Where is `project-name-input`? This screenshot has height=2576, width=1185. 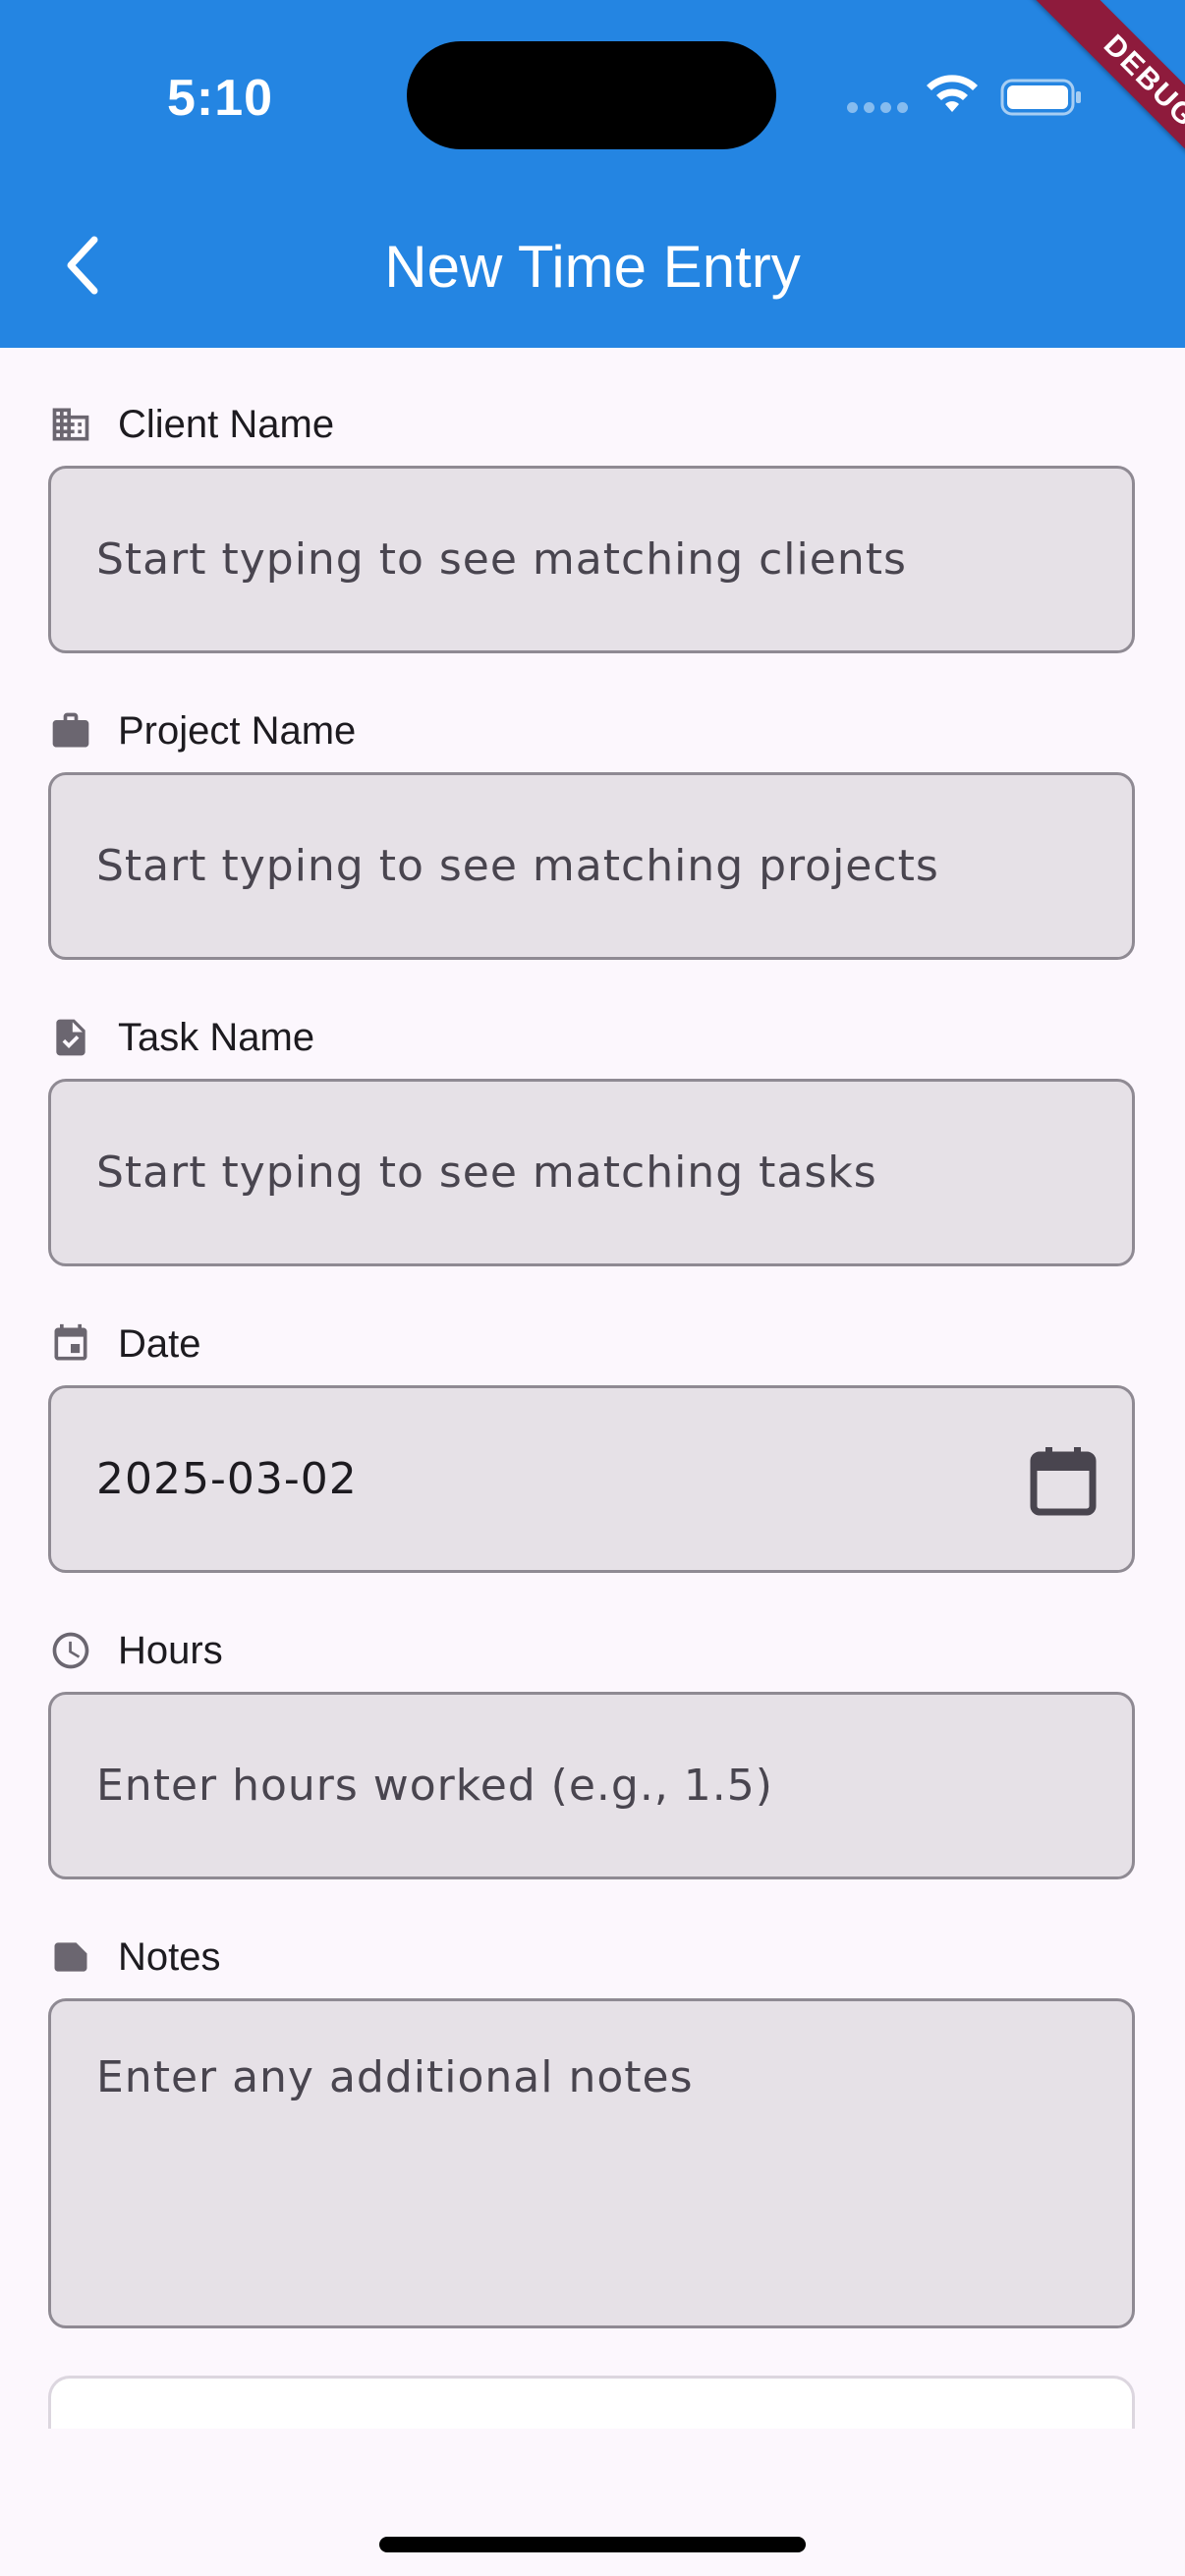
project-name-input is located at coordinates (568, 866).